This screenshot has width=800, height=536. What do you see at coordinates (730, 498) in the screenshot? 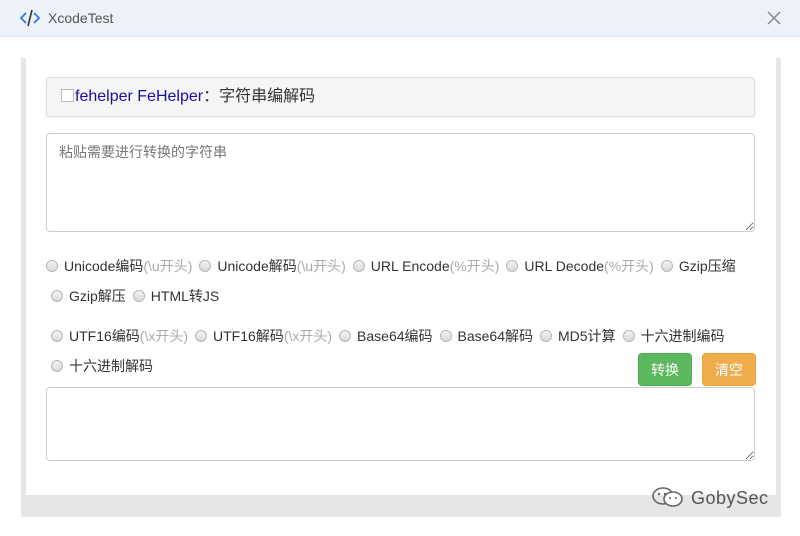
I see `watermark-text: GobySec` at bounding box center [730, 498].